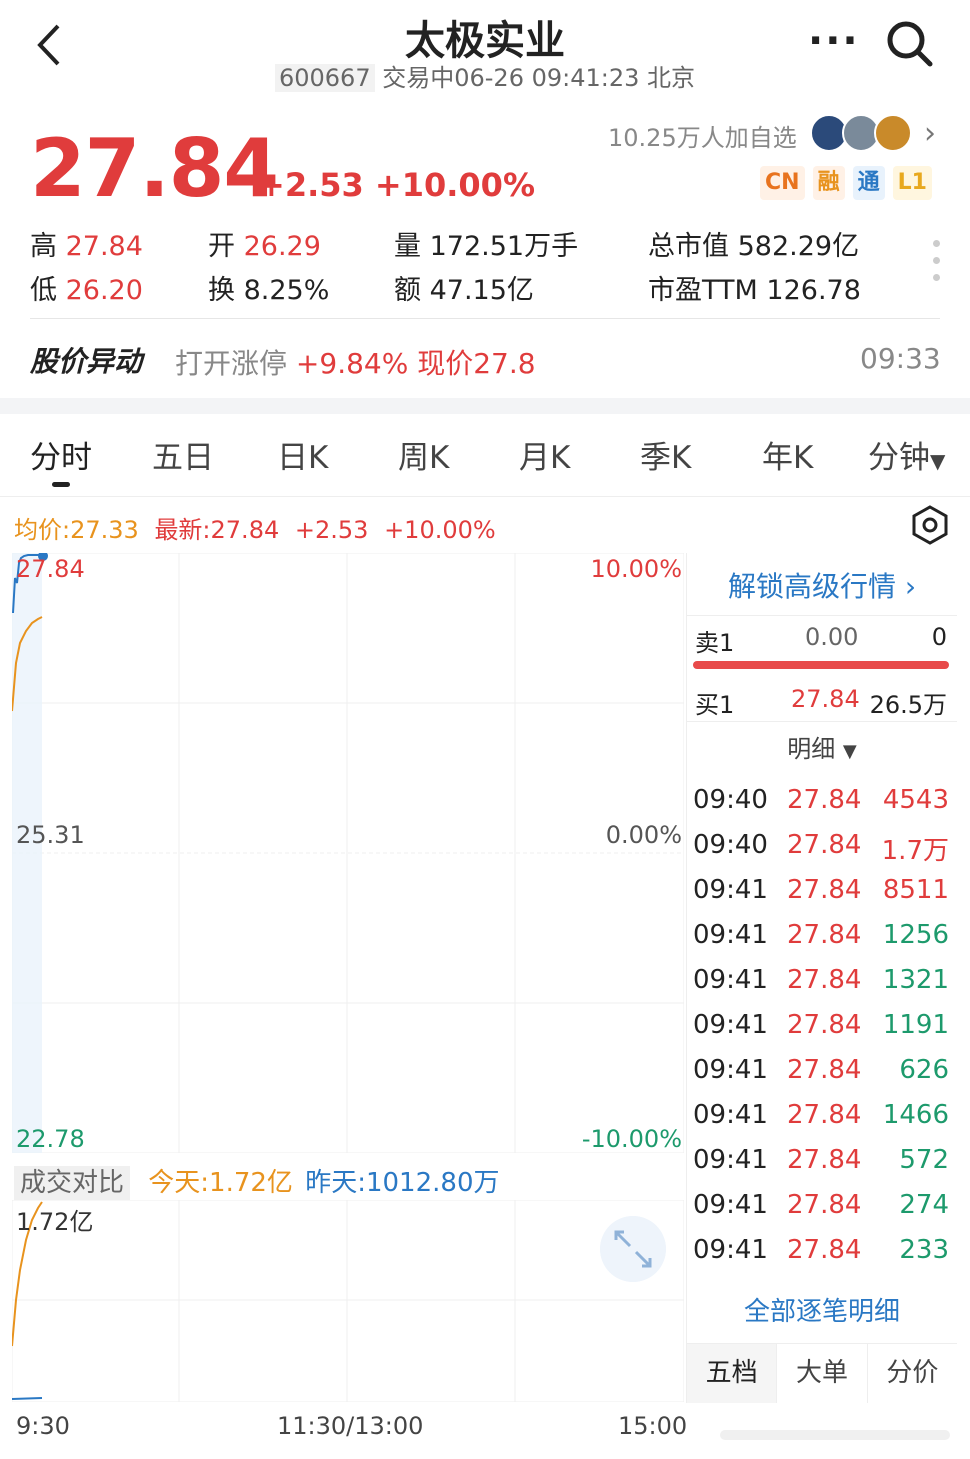 The width and height of the screenshot is (970, 1459). What do you see at coordinates (912, 183) in the screenshot?
I see `badge-level1: L1` at bounding box center [912, 183].